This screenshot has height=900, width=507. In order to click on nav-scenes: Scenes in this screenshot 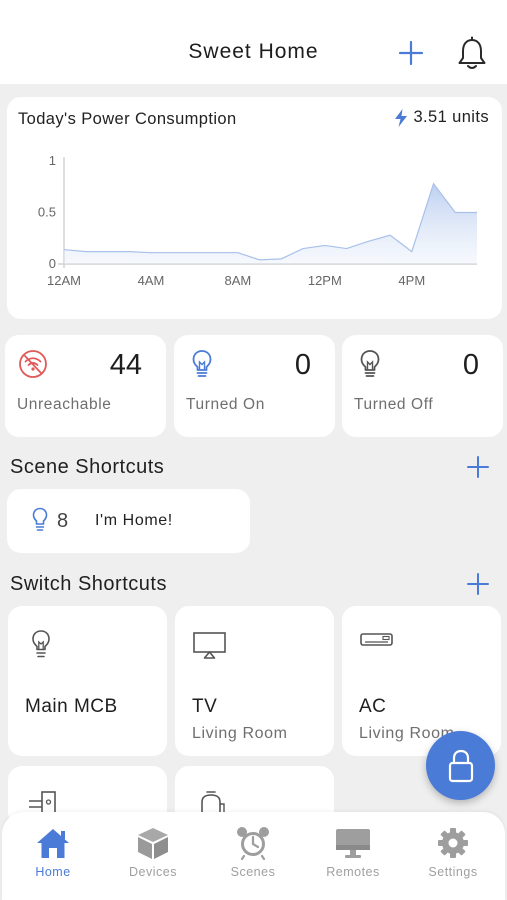, I will do `click(253, 861)`.